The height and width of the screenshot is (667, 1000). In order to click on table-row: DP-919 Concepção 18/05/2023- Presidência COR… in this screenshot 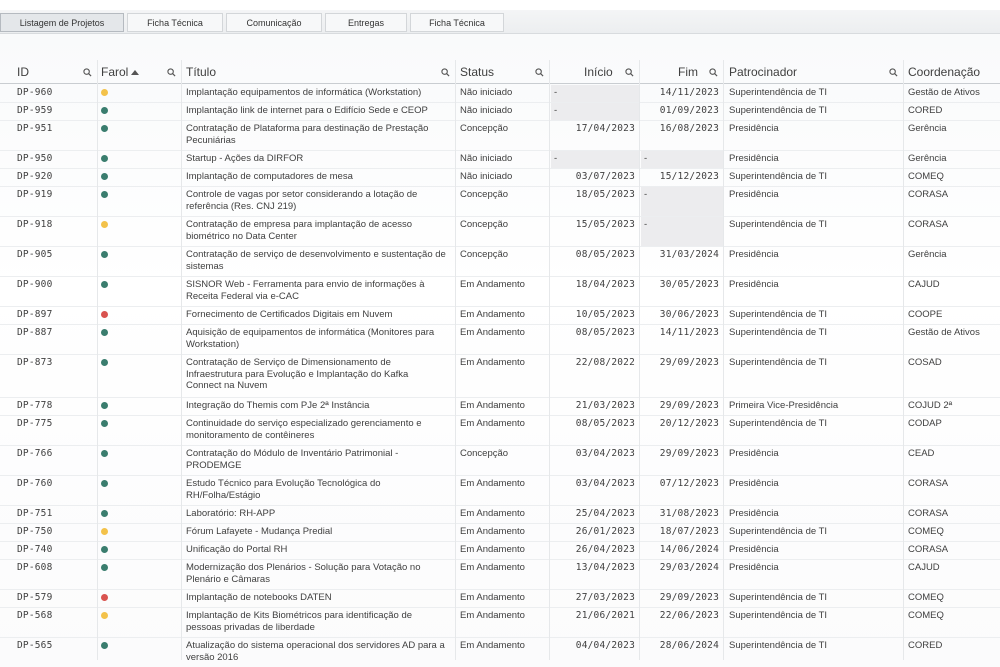, I will do `click(500, 202)`.